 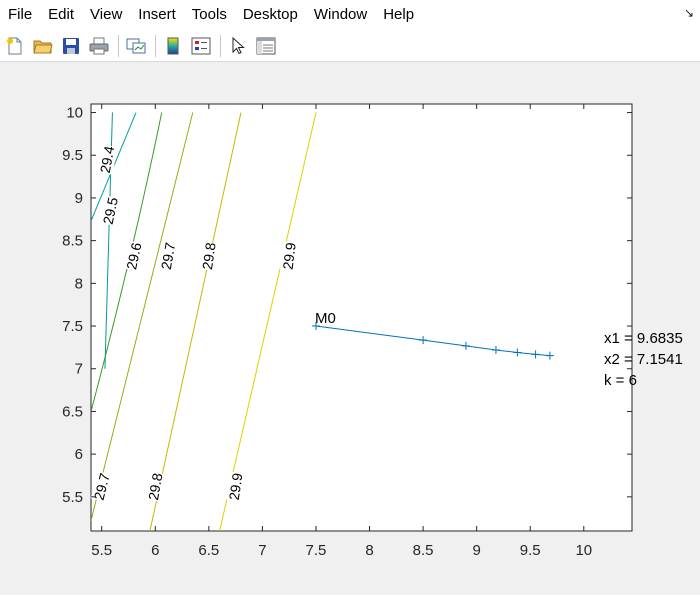 What do you see at coordinates (61, 15) in the screenshot?
I see `menu-edit: Edit` at bounding box center [61, 15].